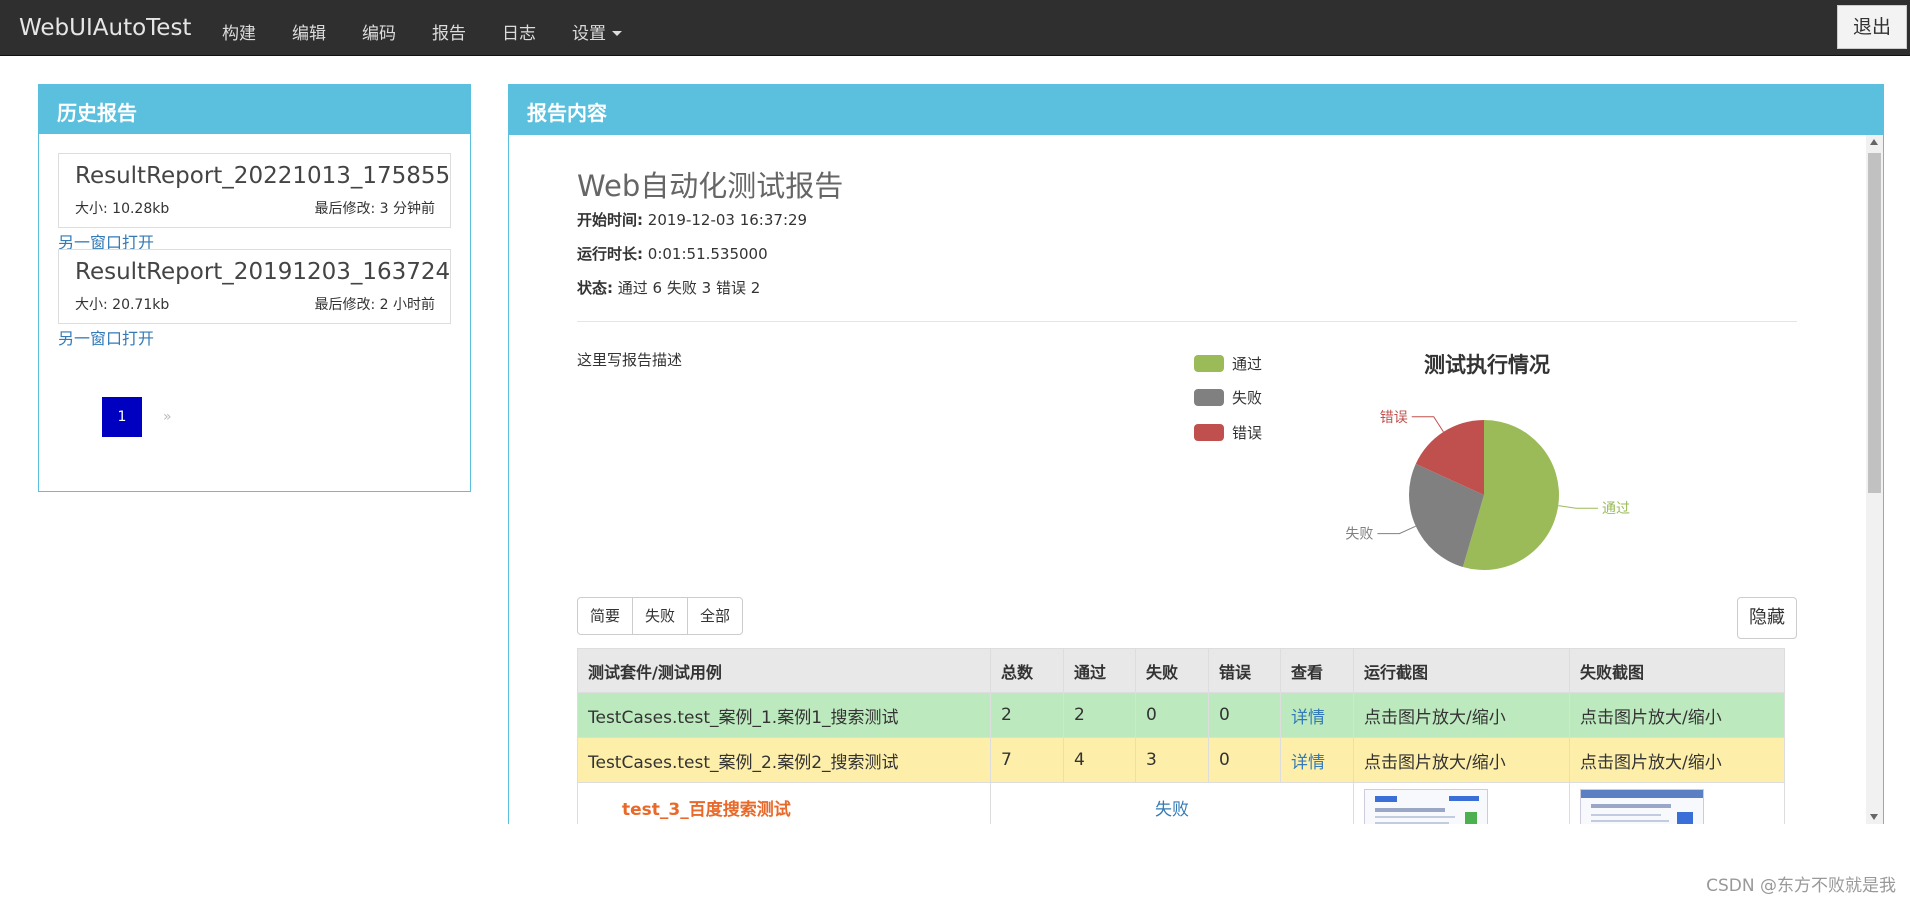 The image size is (1910, 901). What do you see at coordinates (589, 34) in the screenshot?
I see `settings-label: 设置` at bounding box center [589, 34].